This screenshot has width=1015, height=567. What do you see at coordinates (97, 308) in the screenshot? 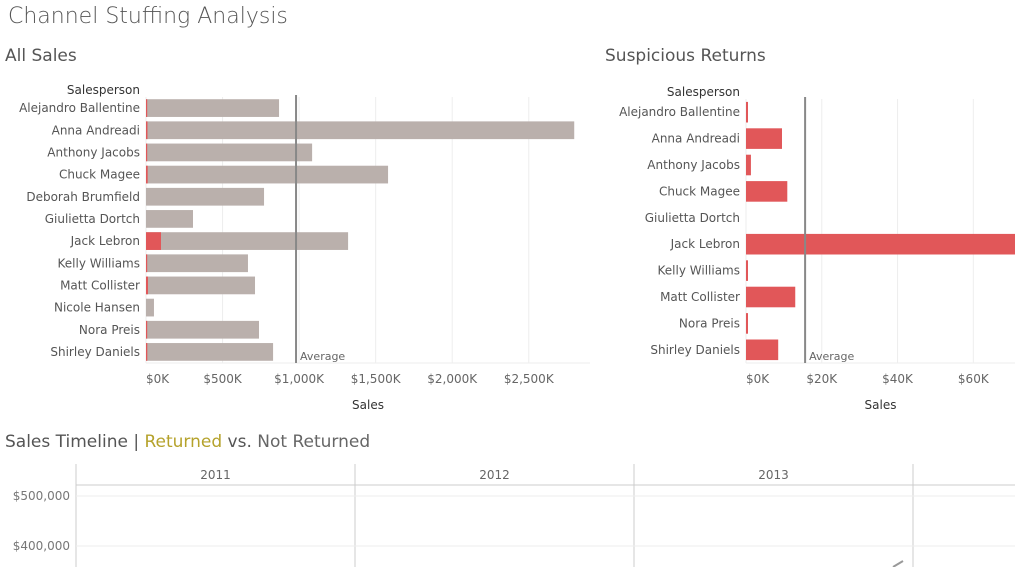
I see `category-label: Nicole Hansen` at bounding box center [97, 308].